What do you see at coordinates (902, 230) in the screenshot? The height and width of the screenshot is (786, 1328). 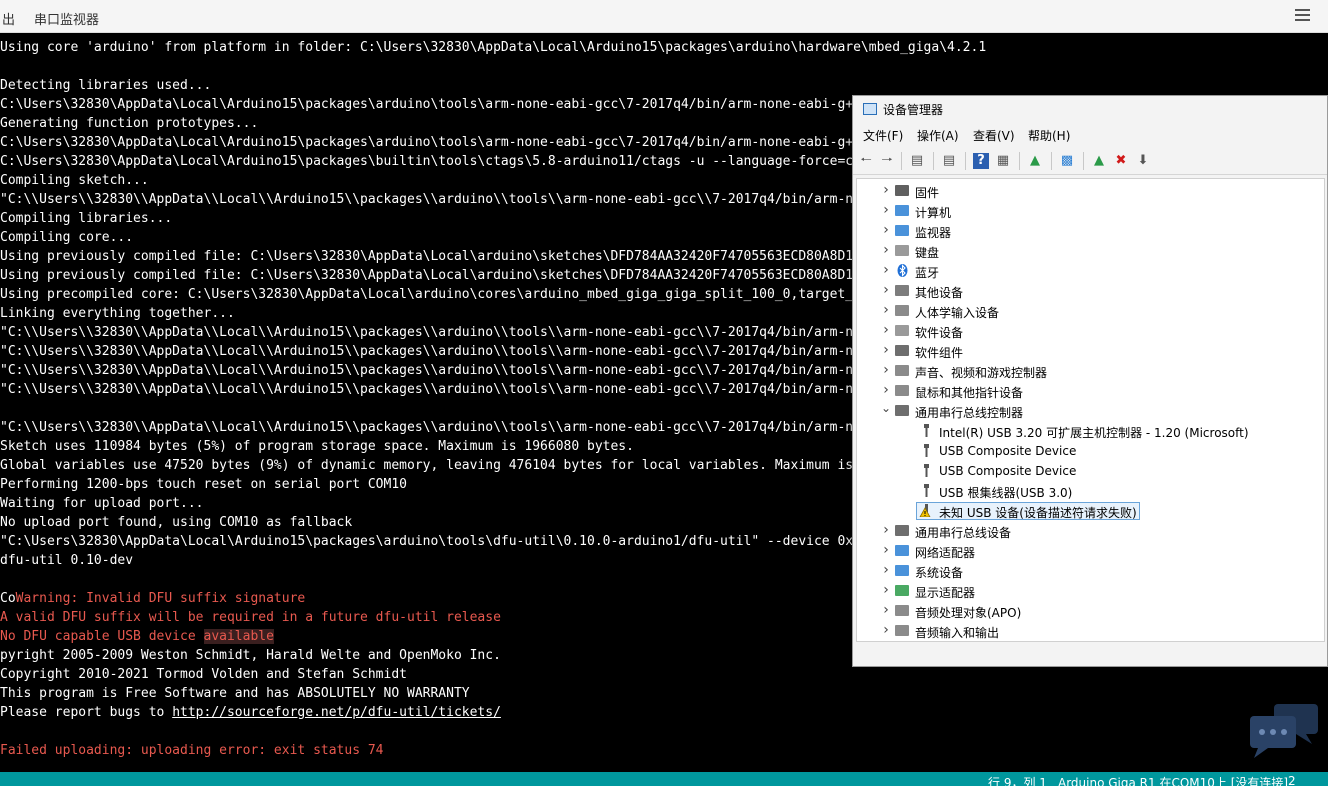 I see `monitor-icon` at bounding box center [902, 230].